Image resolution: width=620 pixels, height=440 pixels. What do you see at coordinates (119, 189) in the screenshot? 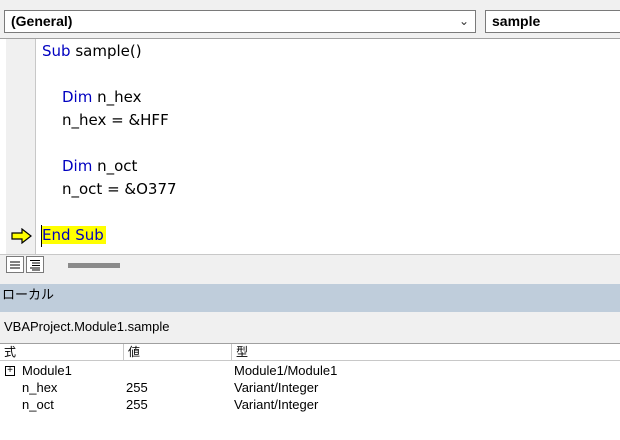
I see `code-line-assign-oct: n_oct = &O377` at bounding box center [119, 189].